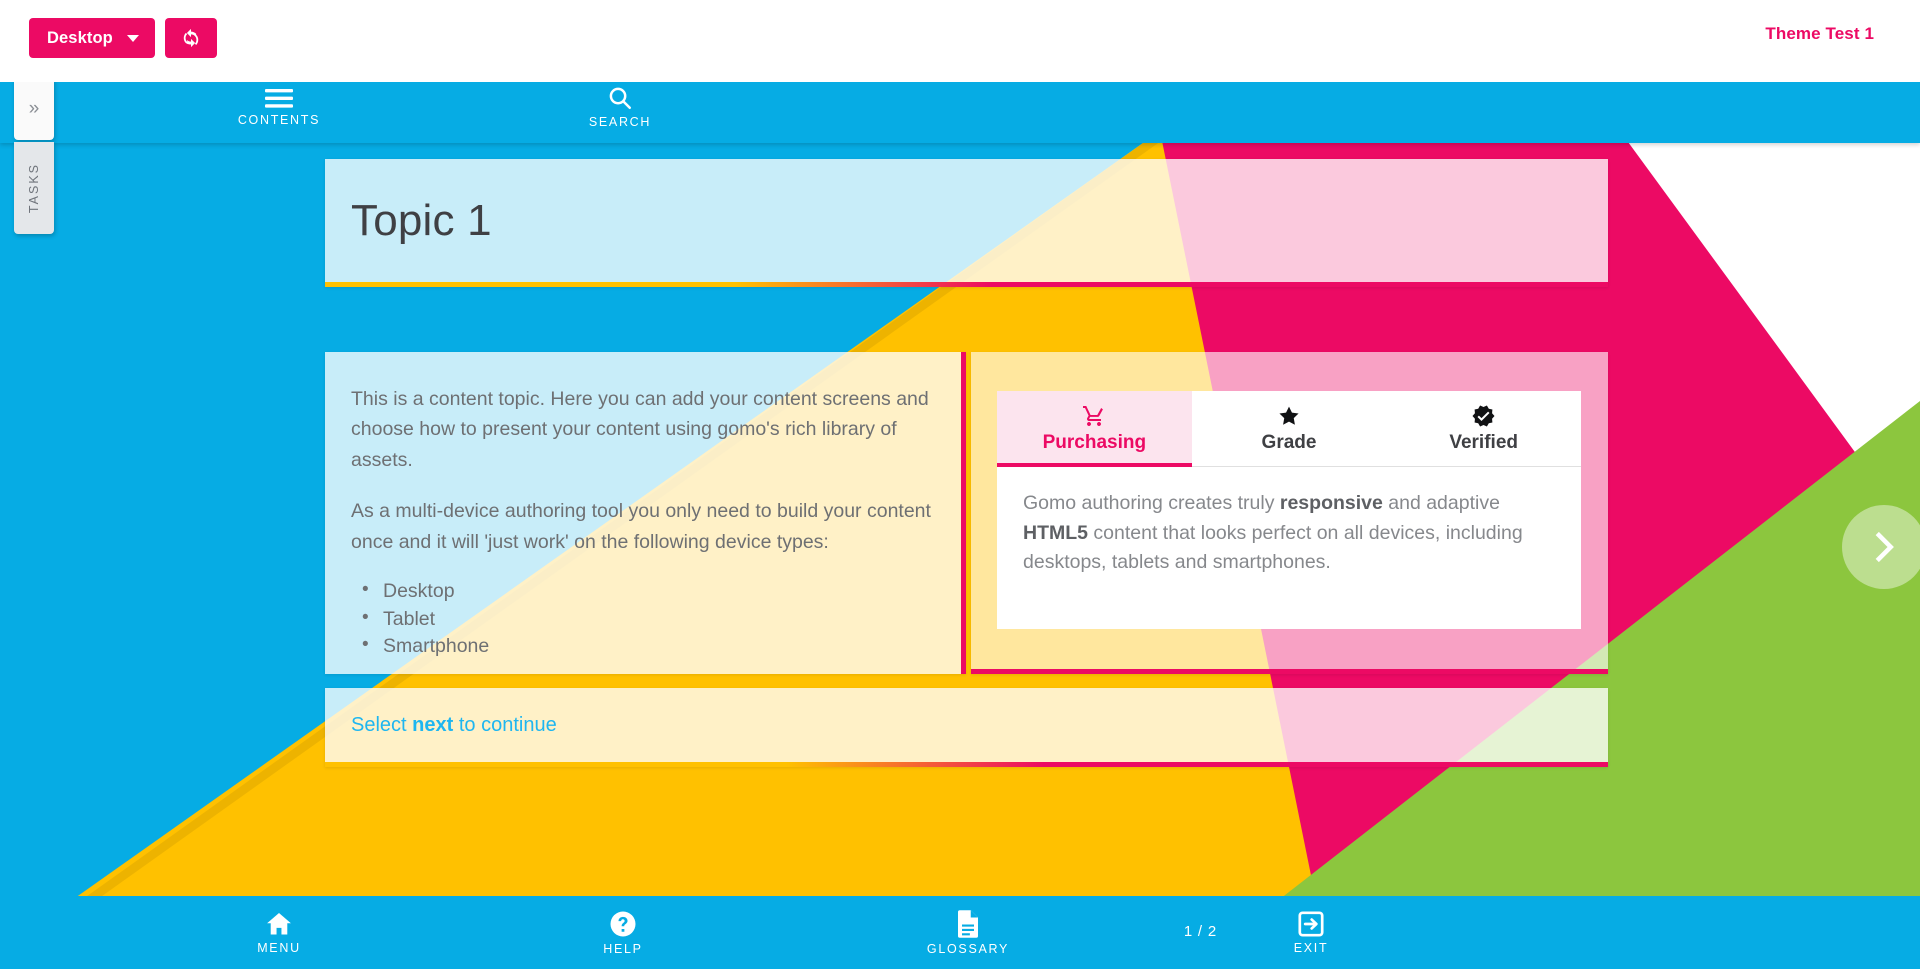 The height and width of the screenshot is (969, 1920). I want to click on nav-item-glossary-label: GLOSSARY, so click(968, 949).